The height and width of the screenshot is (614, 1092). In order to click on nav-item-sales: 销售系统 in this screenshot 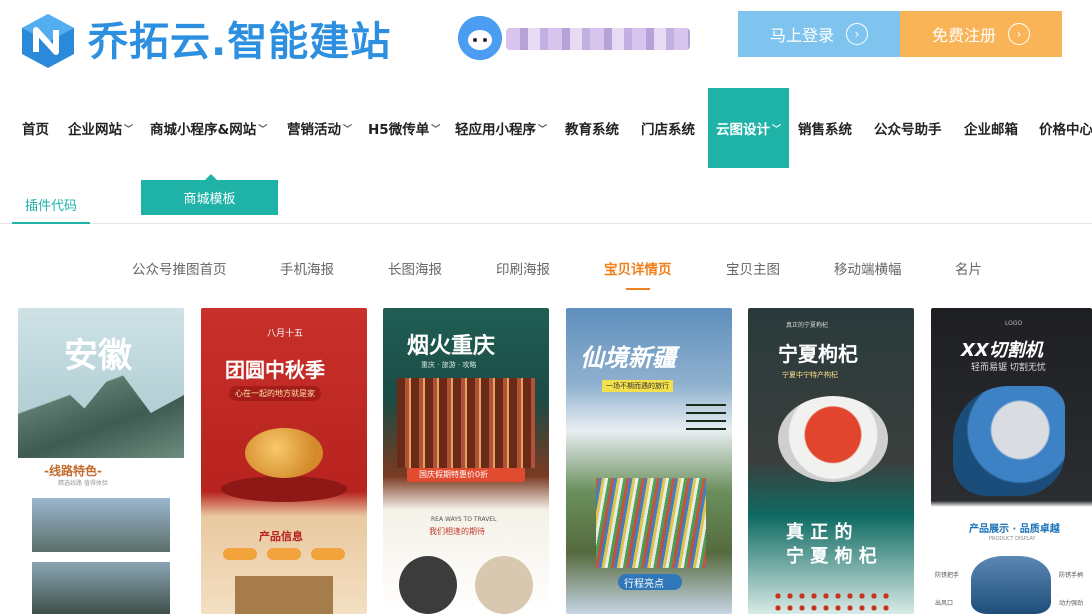, I will do `click(825, 128)`.